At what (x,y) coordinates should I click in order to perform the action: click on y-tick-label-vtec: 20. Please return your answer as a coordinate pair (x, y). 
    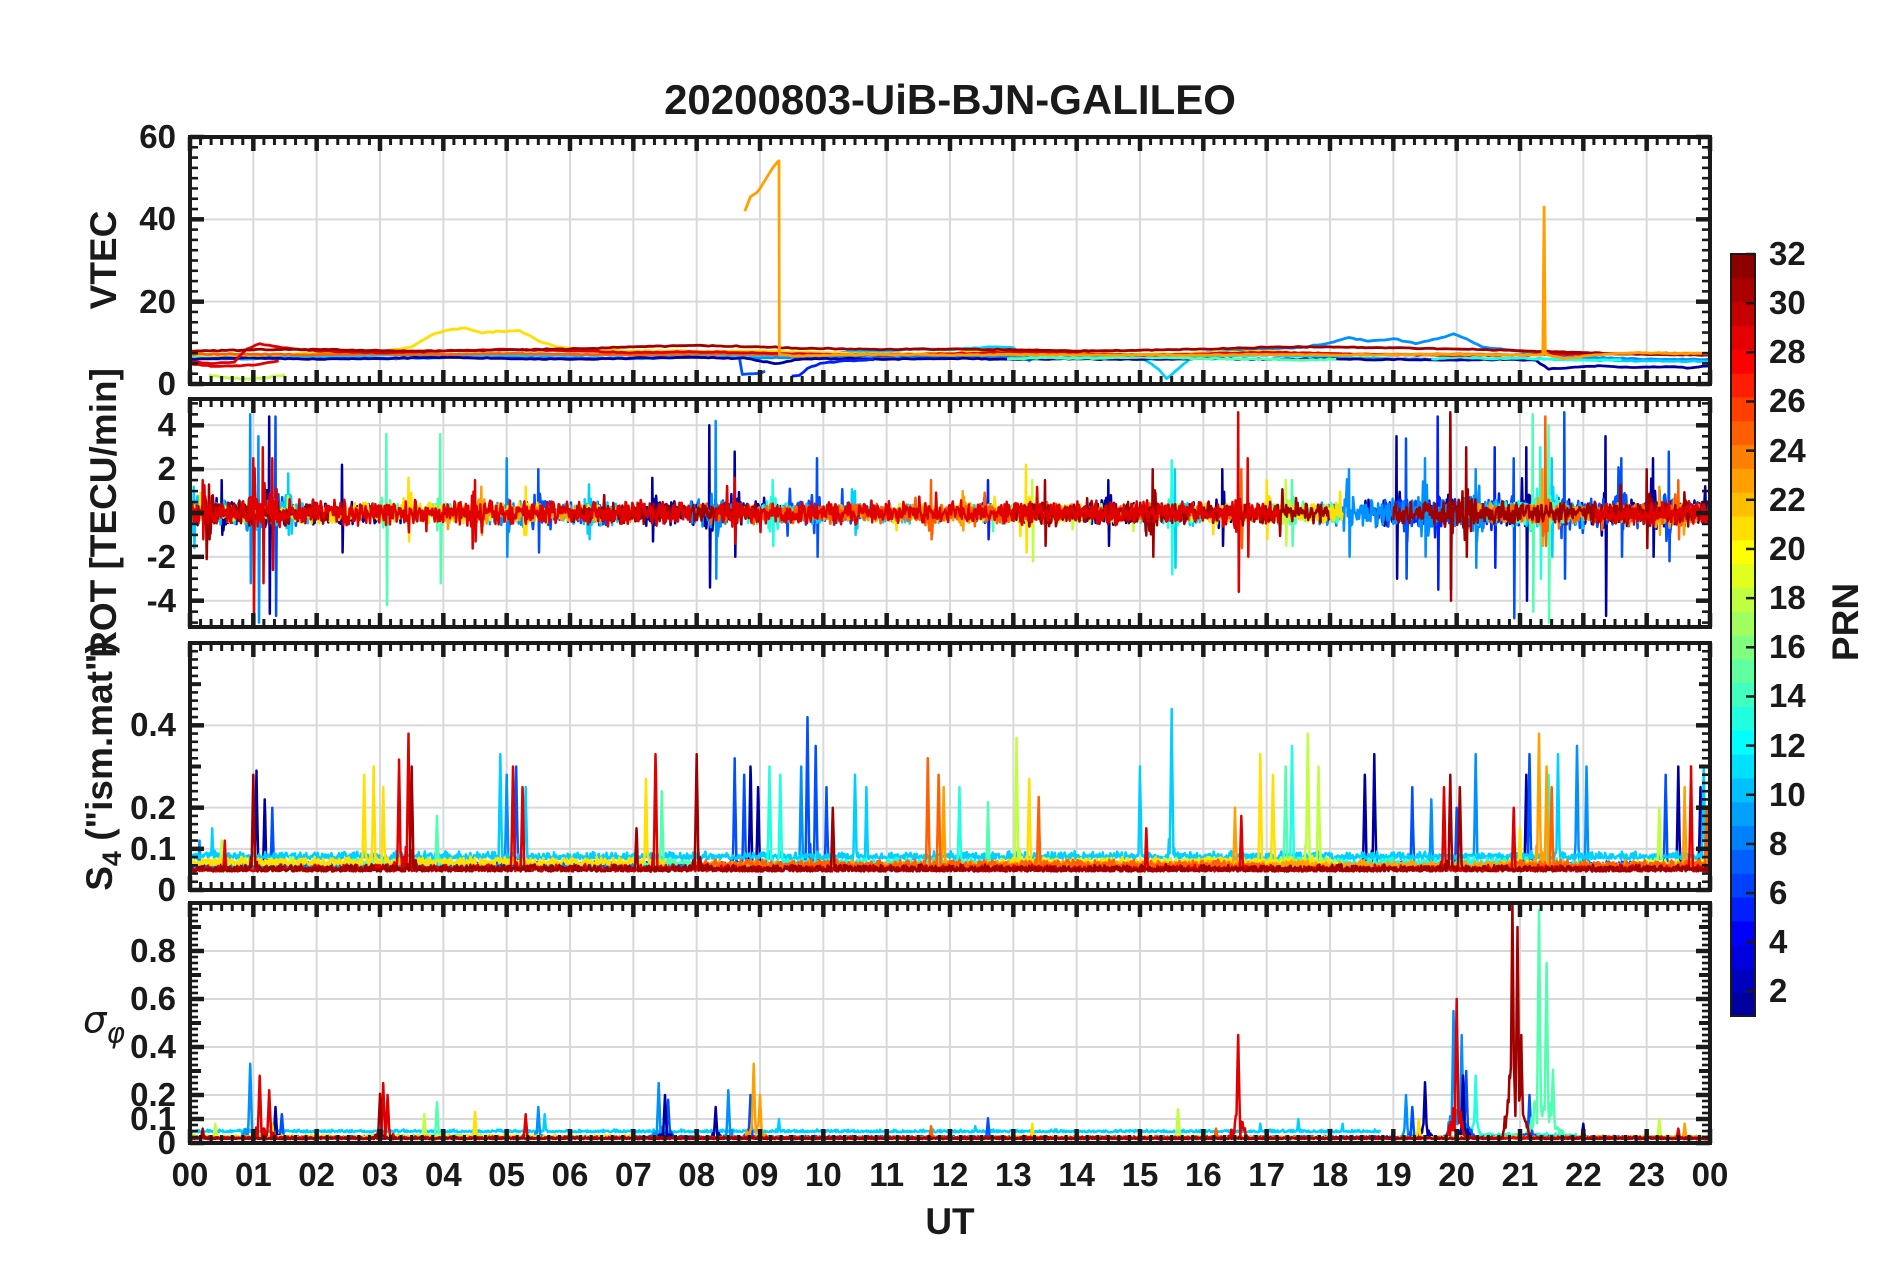
    Looking at the image, I should click on (157, 301).